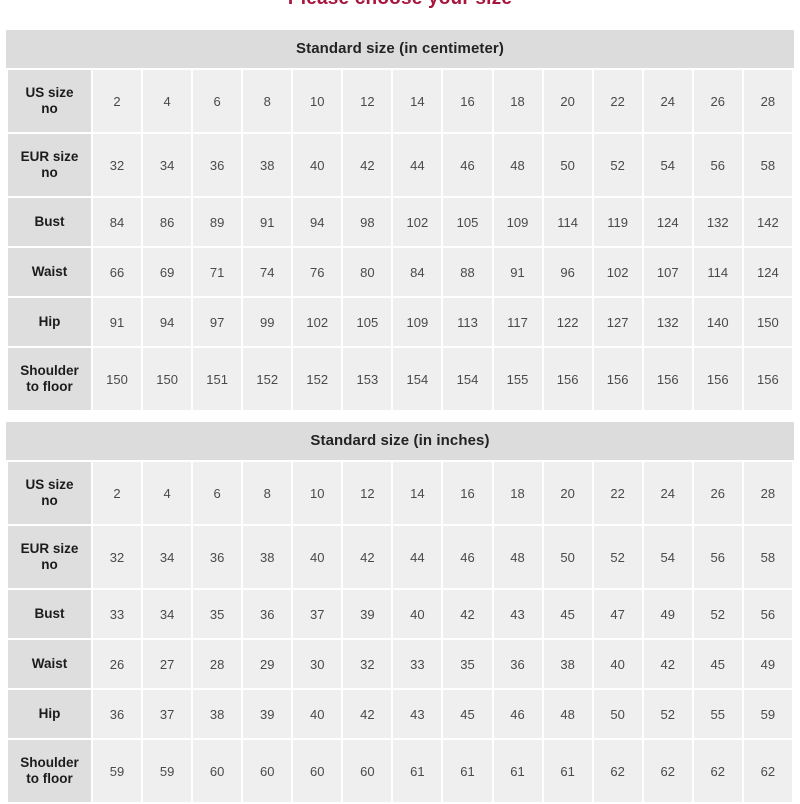  Describe the element at coordinates (217, 714) in the screenshot. I see `size-cell: 38` at that location.